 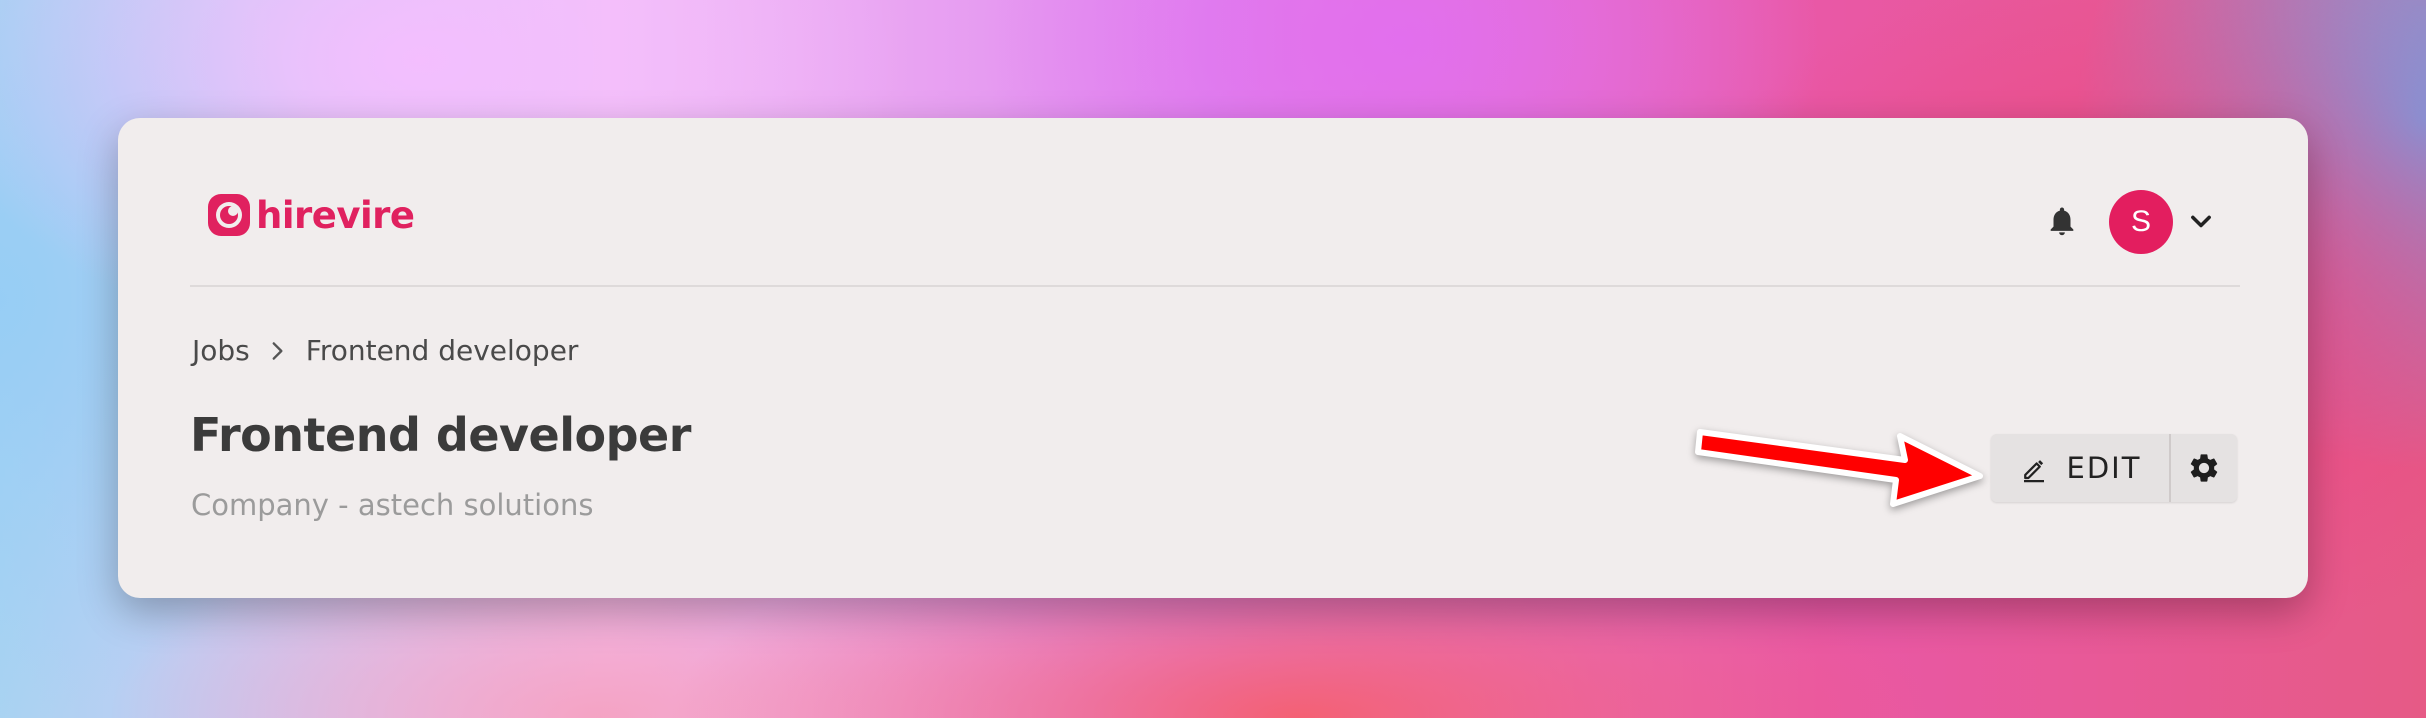 I want to click on chevron-right-icon, so click(x=277, y=350).